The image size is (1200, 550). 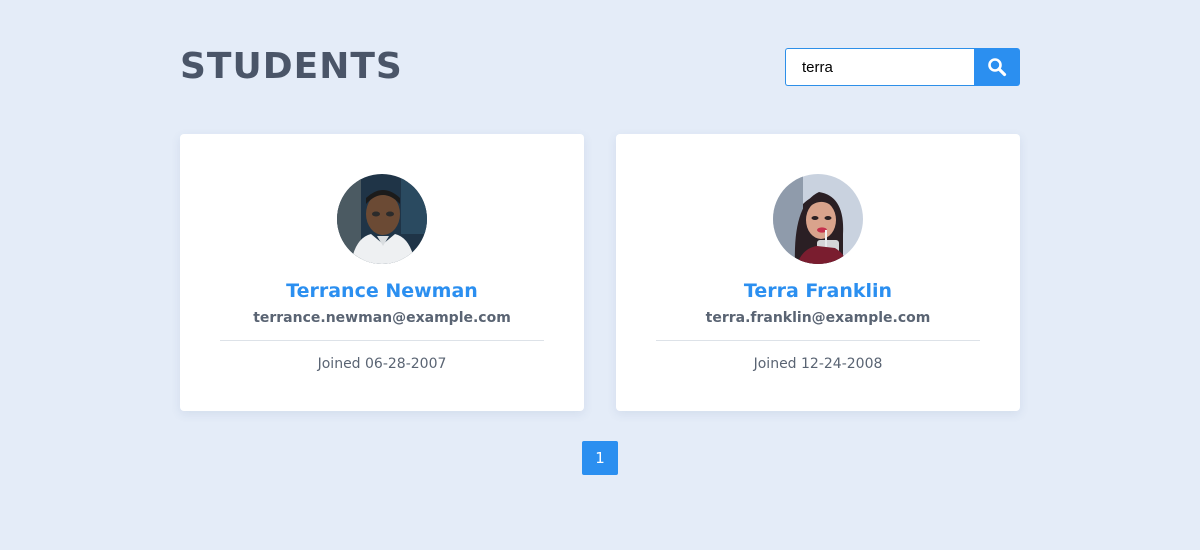 I want to click on student-email: terrance.newman@example.com, so click(x=382, y=318).